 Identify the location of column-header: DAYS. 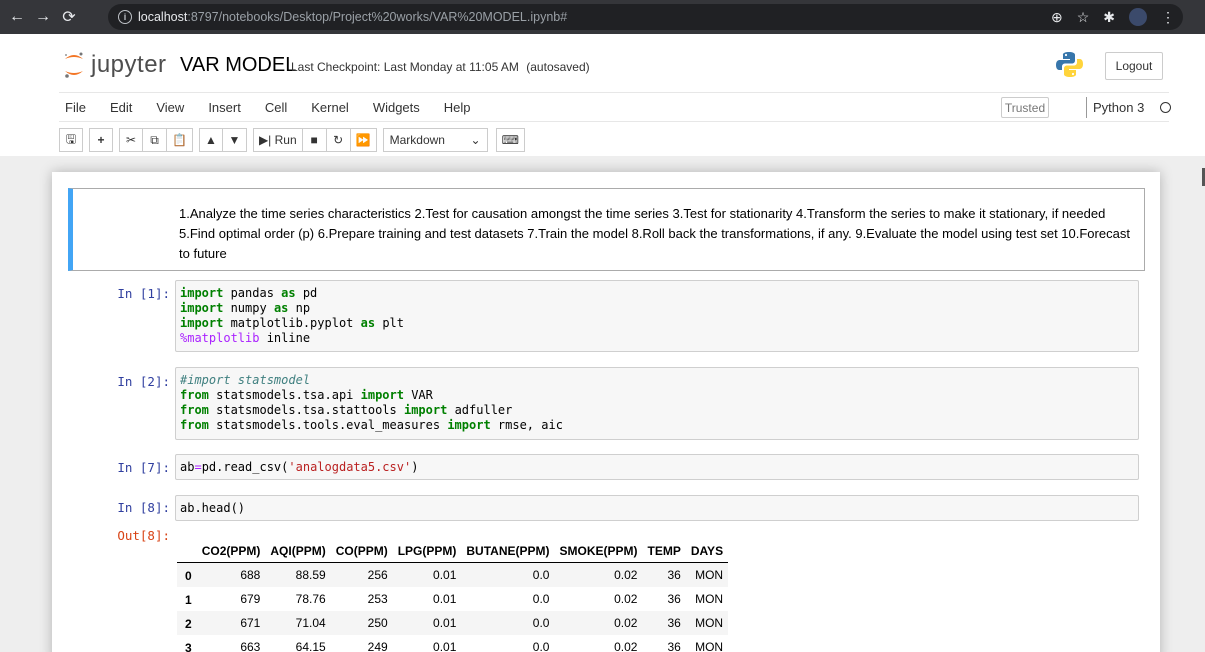
(707, 550).